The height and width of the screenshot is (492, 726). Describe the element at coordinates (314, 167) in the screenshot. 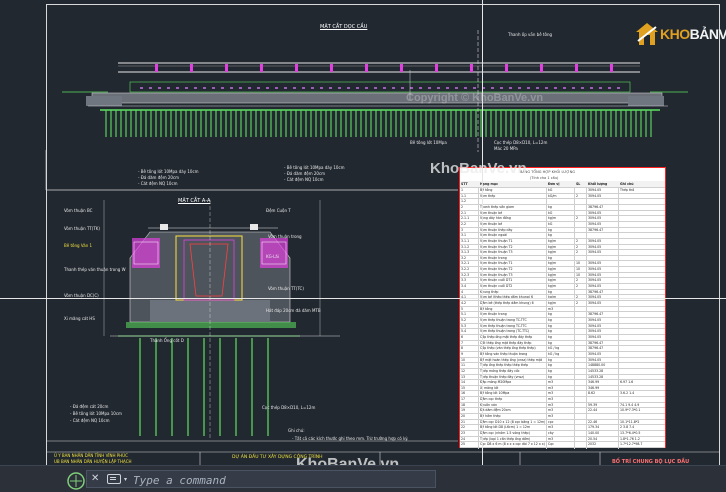

I see `note-d: - Bê tông lót 10Mpa dày 10cm` at that location.